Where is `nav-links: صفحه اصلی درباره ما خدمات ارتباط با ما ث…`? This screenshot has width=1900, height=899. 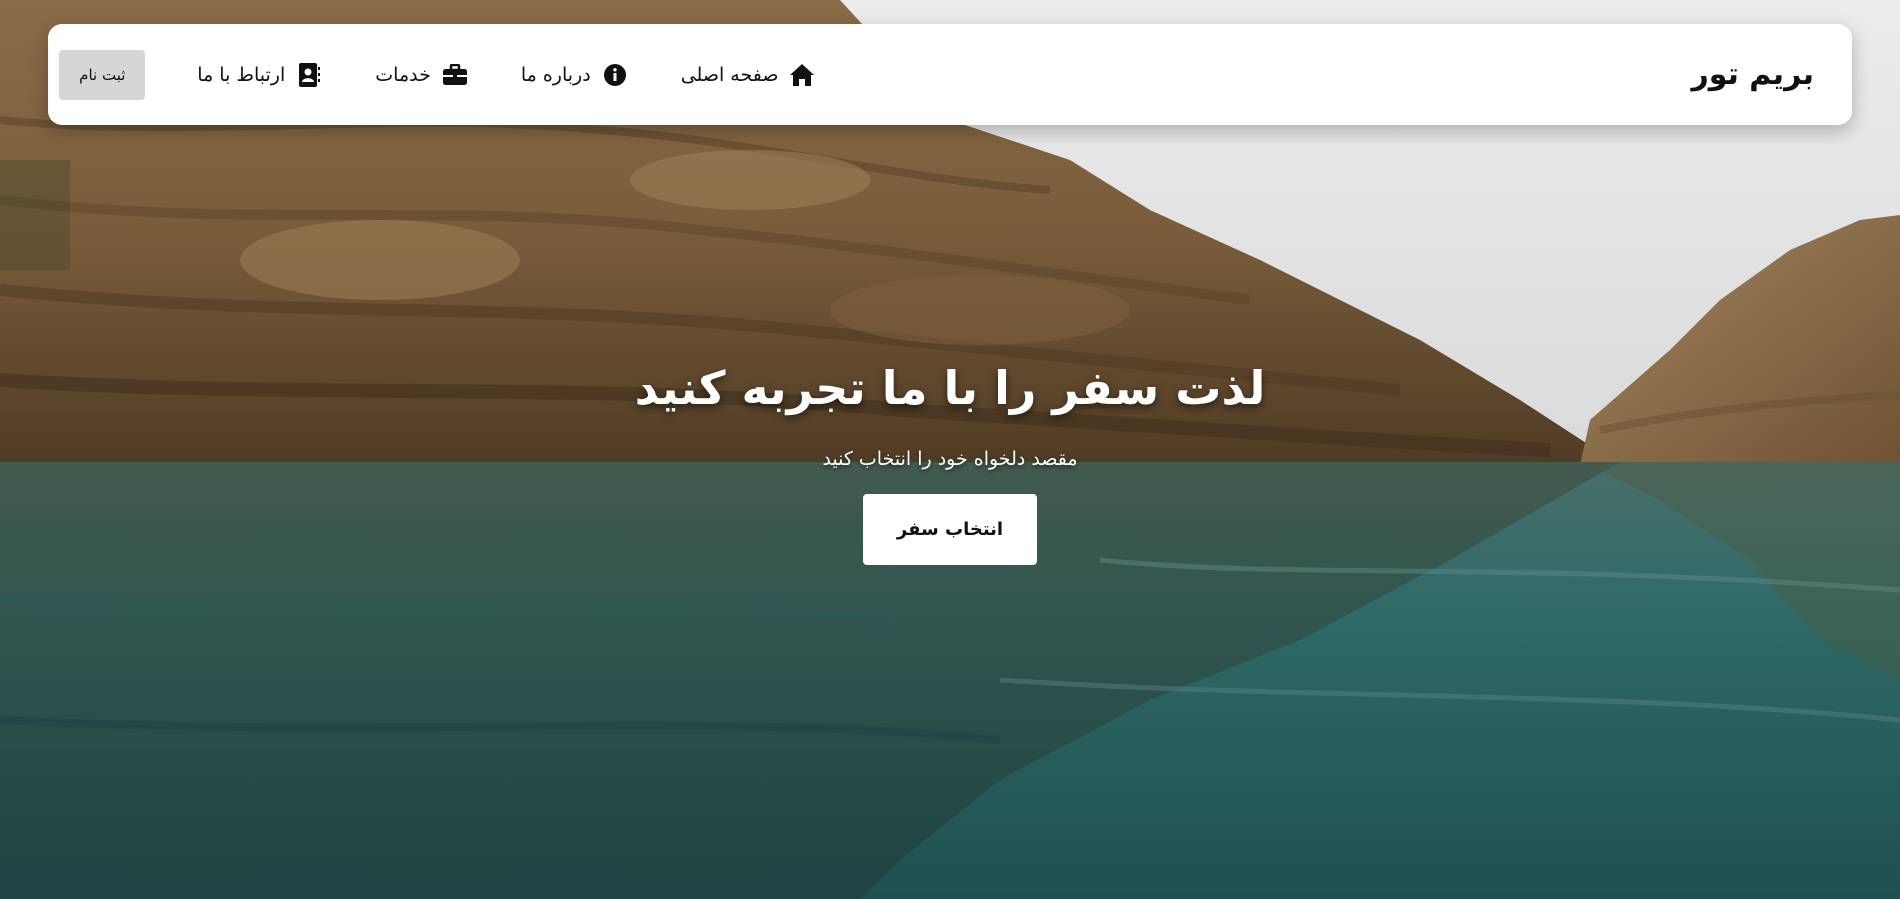 nav-links: صفحه اصلی درباره ما خدمات ارتباط با ما ث… is located at coordinates (438, 74).